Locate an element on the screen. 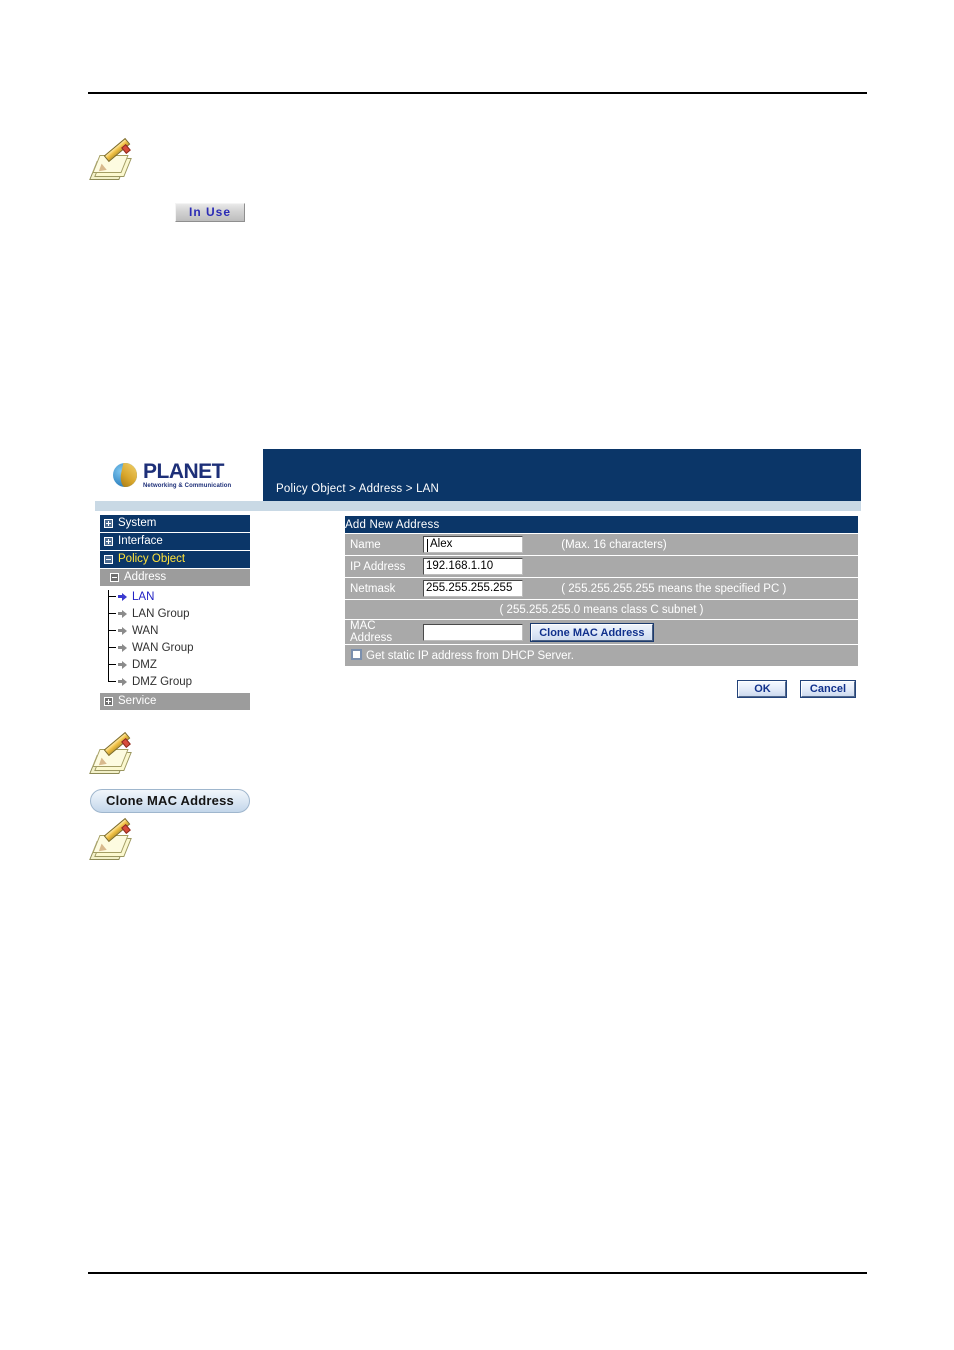 This screenshot has width=954, height=1350. name-label: Name is located at coordinates (382, 544).